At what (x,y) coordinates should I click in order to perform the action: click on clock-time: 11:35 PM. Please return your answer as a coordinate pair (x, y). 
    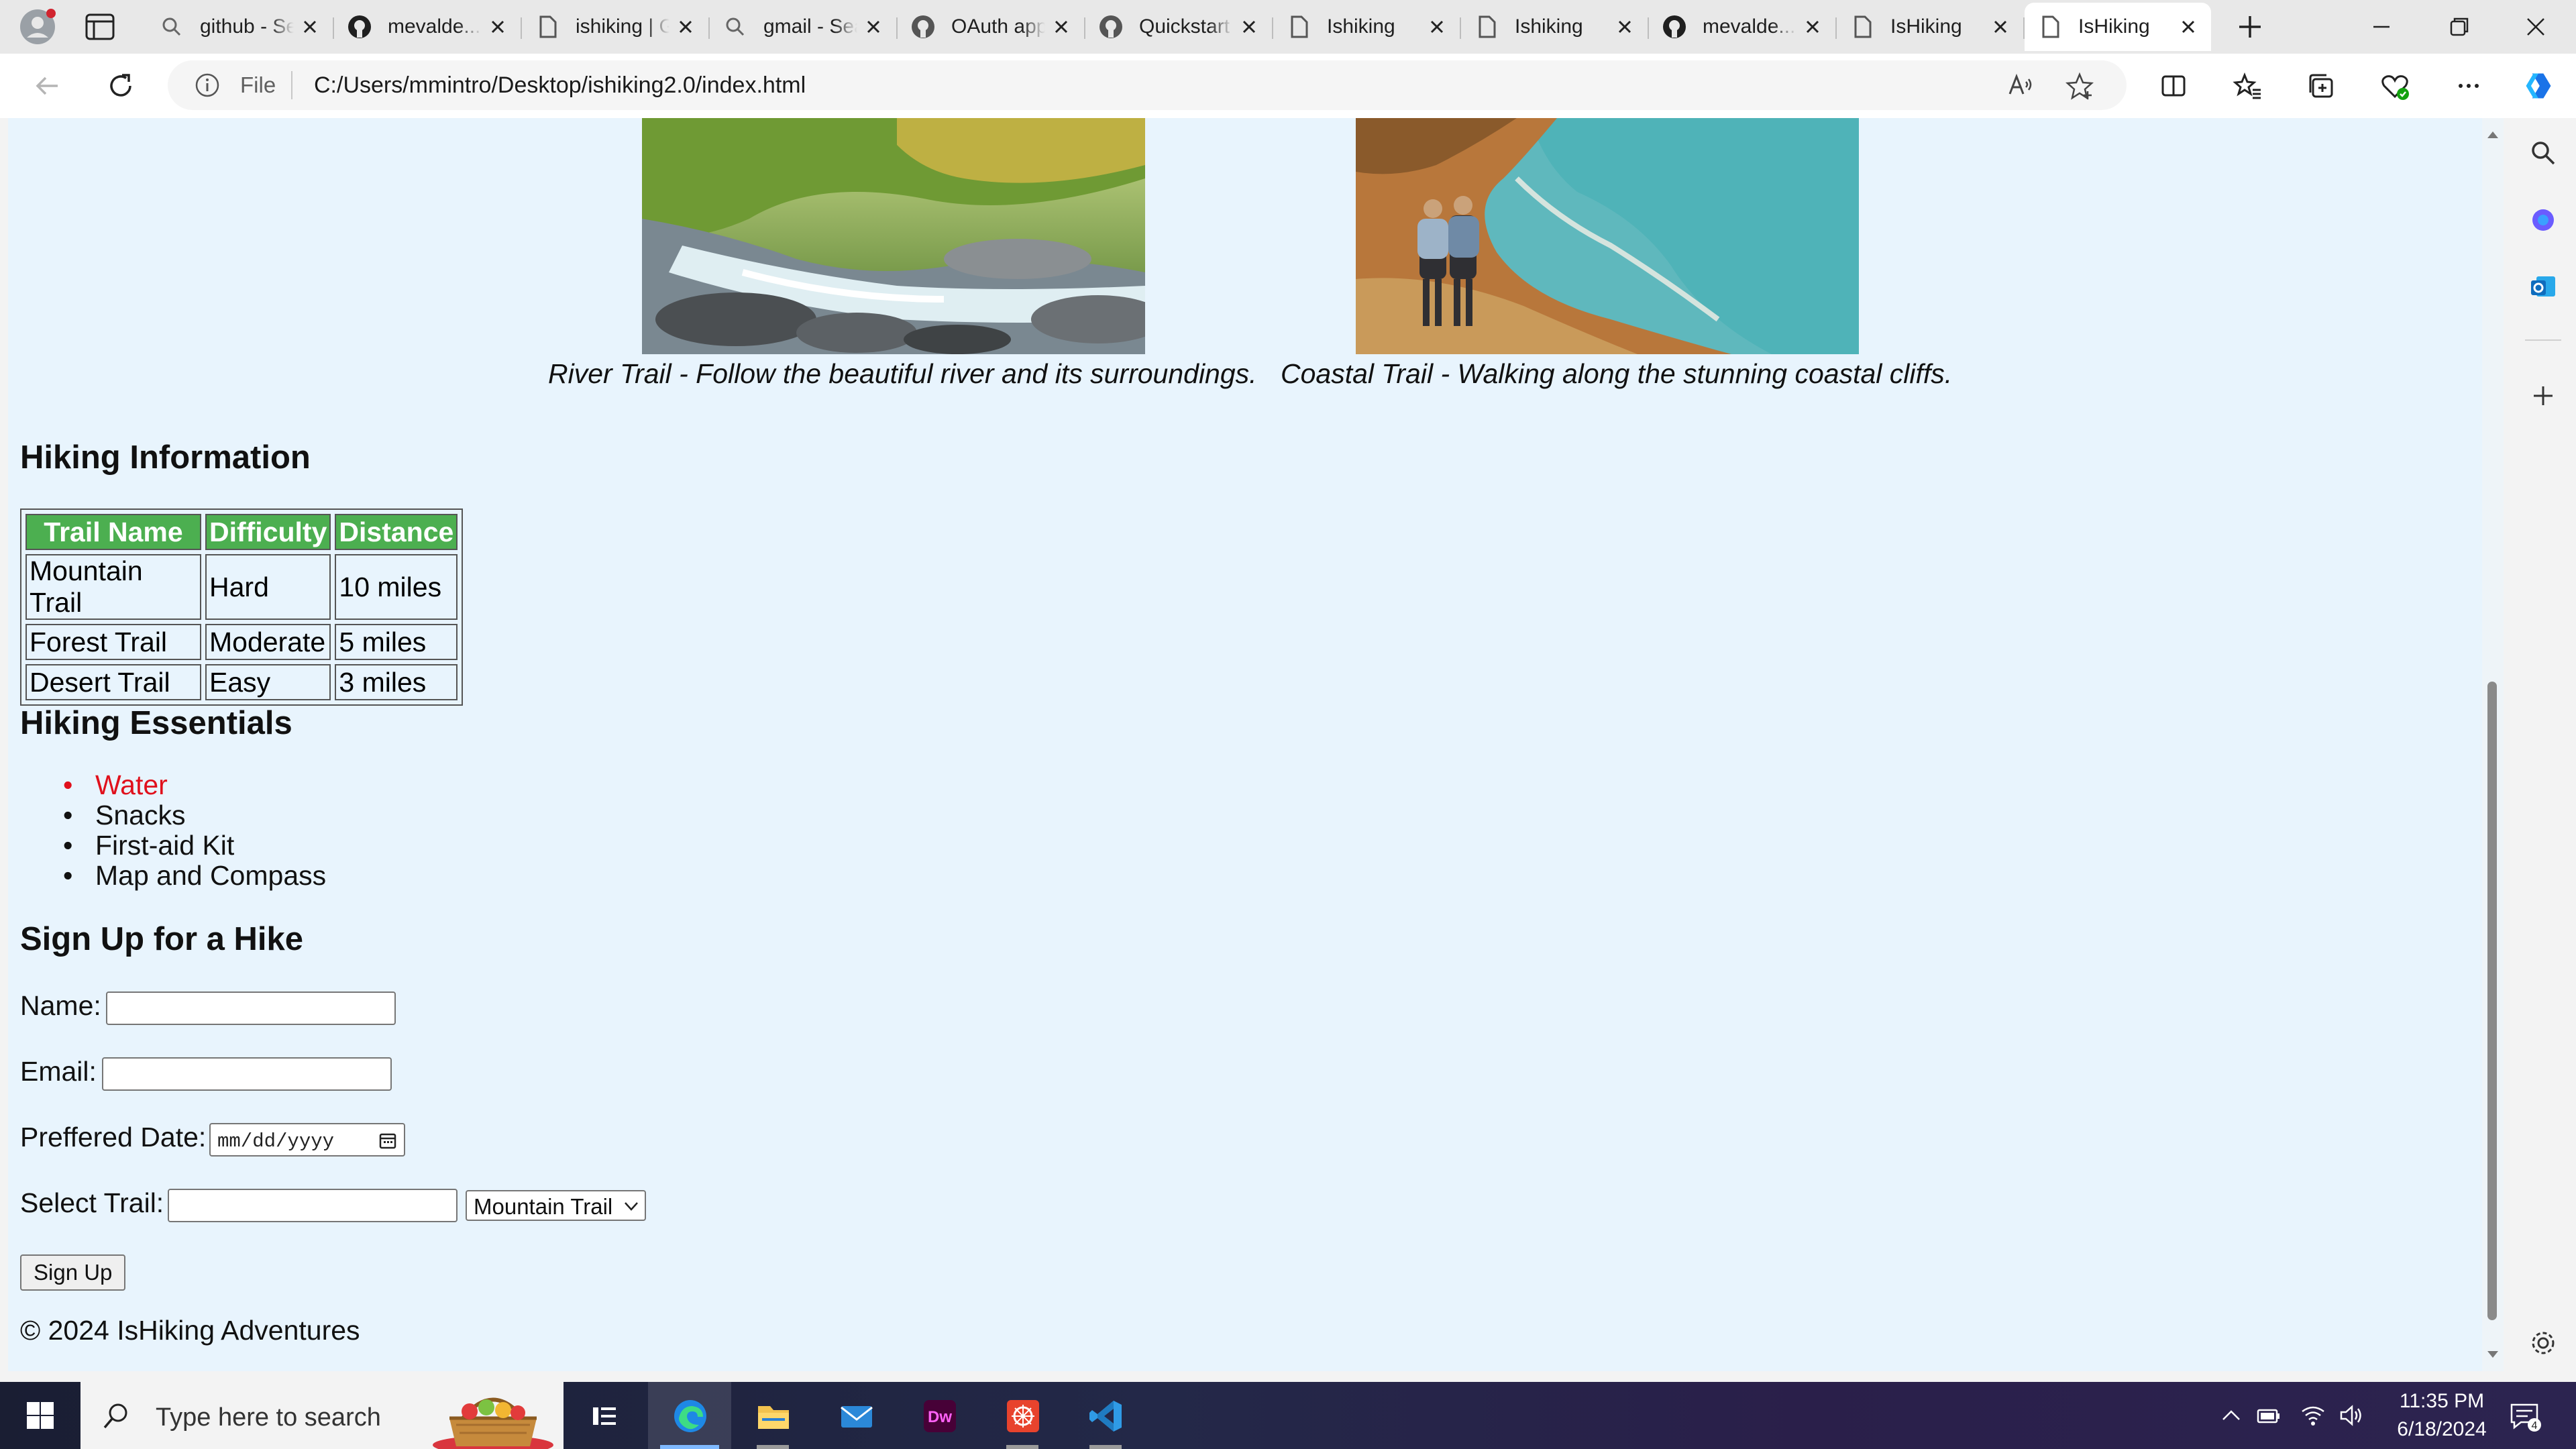
    Looking at the image, I should click on (2442, 1401).